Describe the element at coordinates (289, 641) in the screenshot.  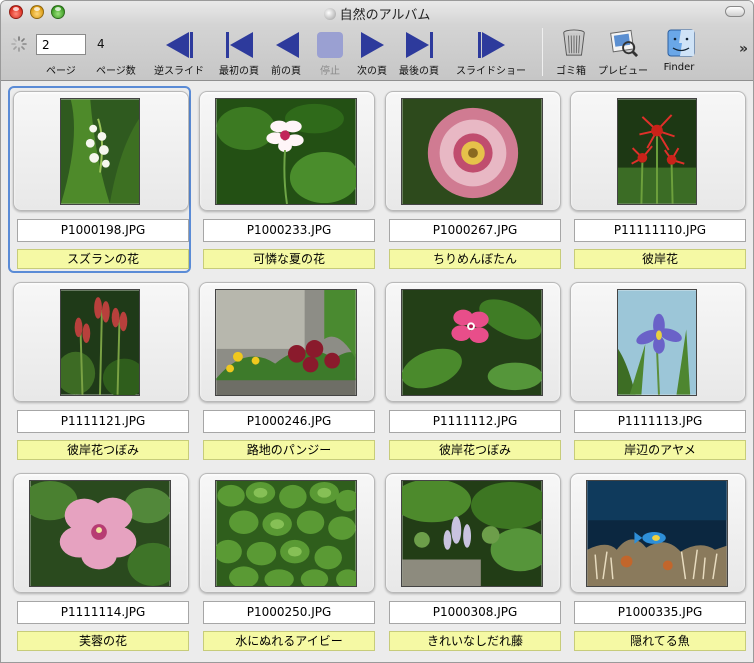
I see `caption-field: 水にぬれるアイビー` at that location.